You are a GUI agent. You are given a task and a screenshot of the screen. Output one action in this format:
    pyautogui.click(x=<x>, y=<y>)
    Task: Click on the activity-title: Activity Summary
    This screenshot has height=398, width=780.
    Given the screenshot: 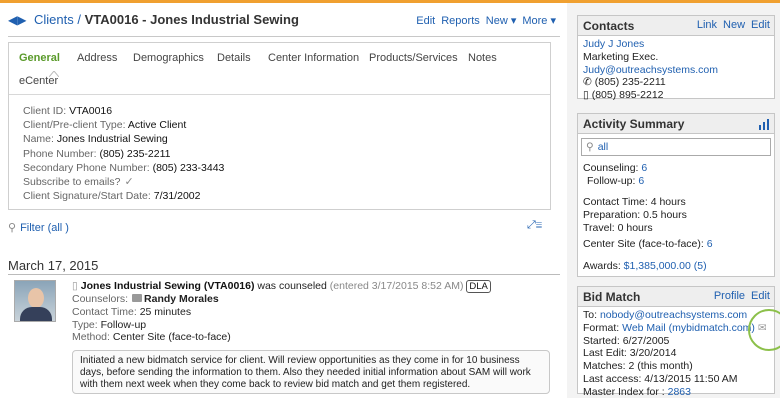 What is the action you would take?
    pyautogui.click(x=634, y=124)
    